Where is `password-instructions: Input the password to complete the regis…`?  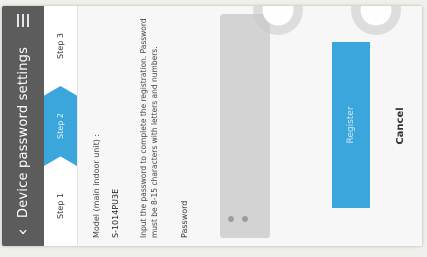 password-instructions: Input the password to complete the regis… is located at coordinates (149, 128).